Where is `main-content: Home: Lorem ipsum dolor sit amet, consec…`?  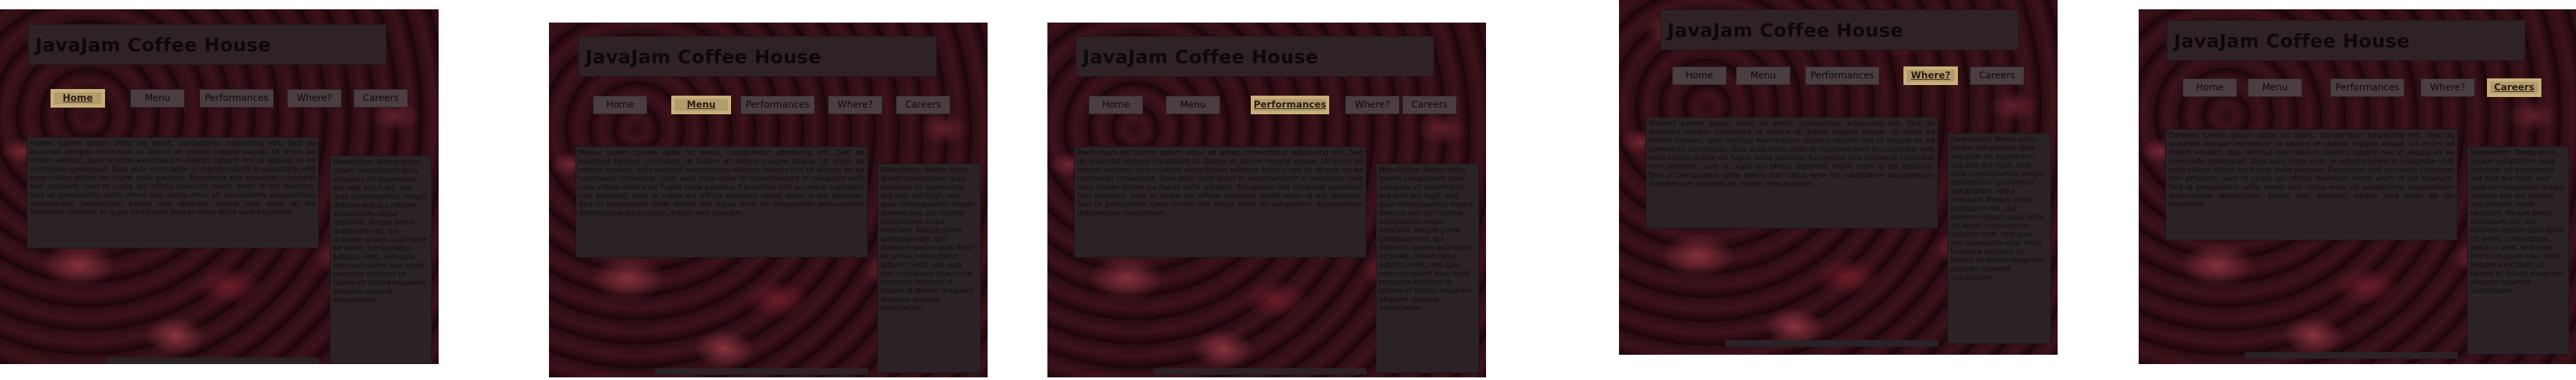
main-content: Home: Lorem ipsum dolor sit amet, consec… is located at coordinates (173, 192).